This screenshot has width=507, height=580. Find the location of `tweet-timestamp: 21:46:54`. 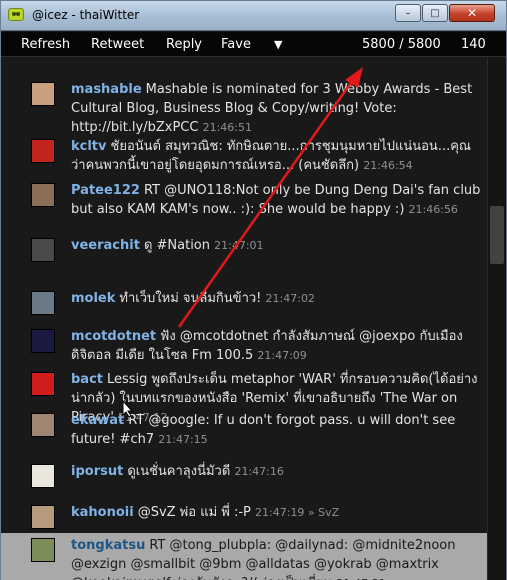

tweet-timestamp: 21:46:54 is located at coordinates (388, 165).